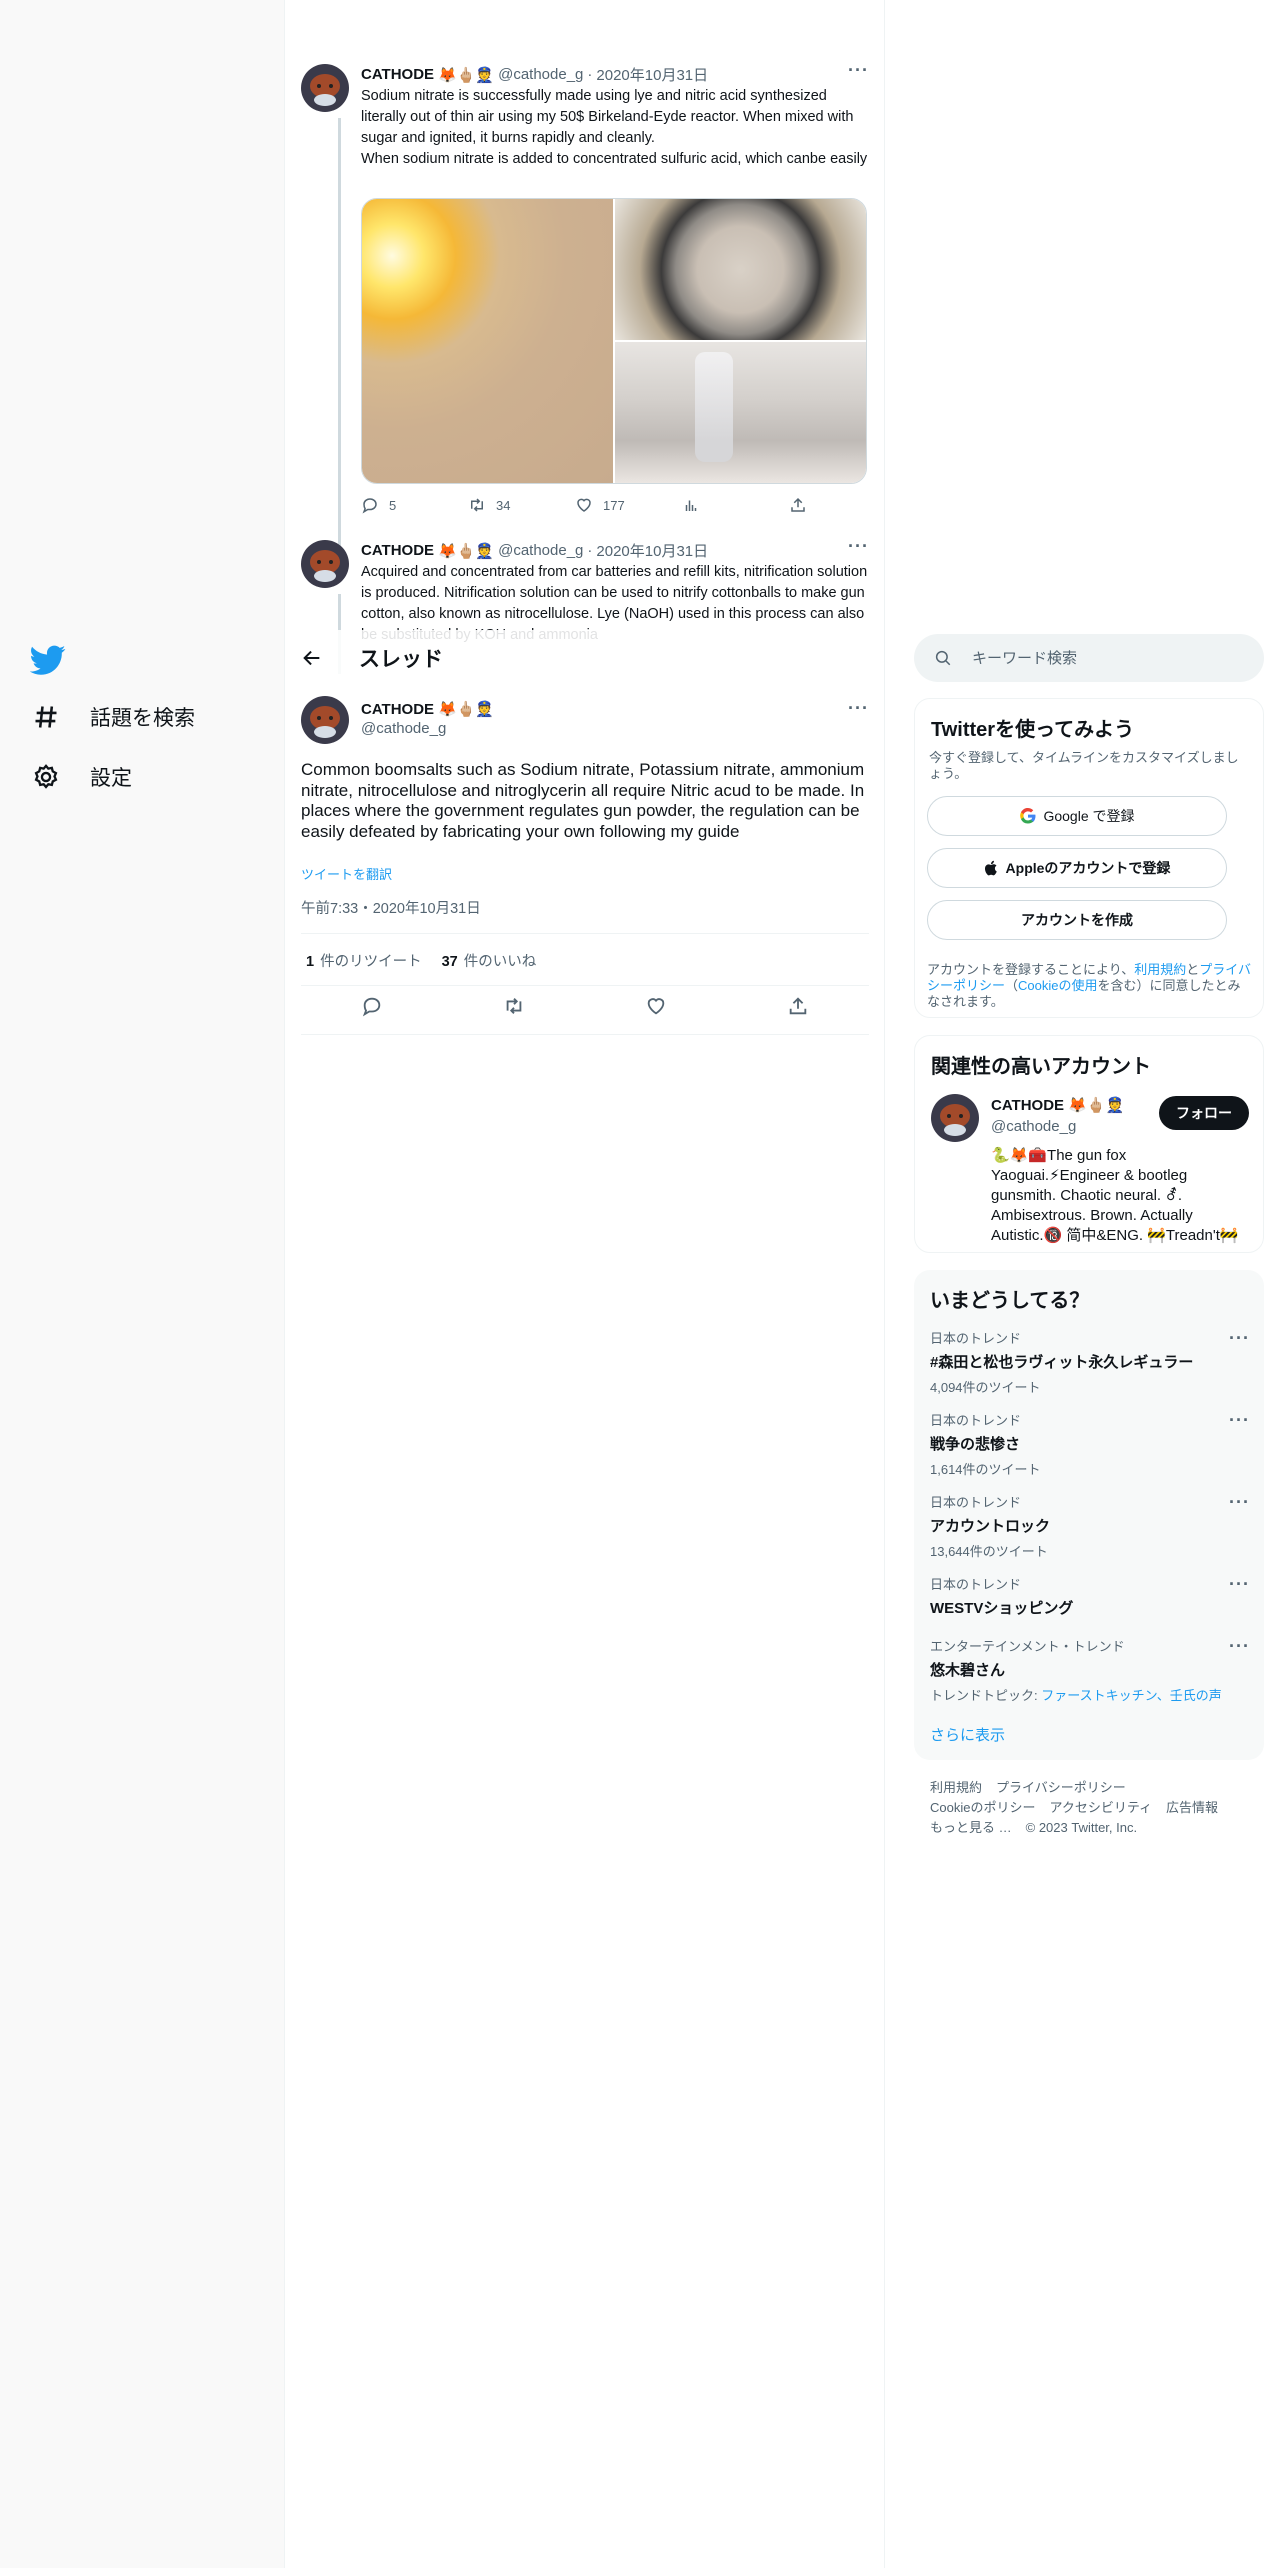 This screenshot has height=2568, width=1284. Describe the element at coordinates (1002, 1608) in the screenshot. I see `trend-name: WESTVショッピング` at that location.